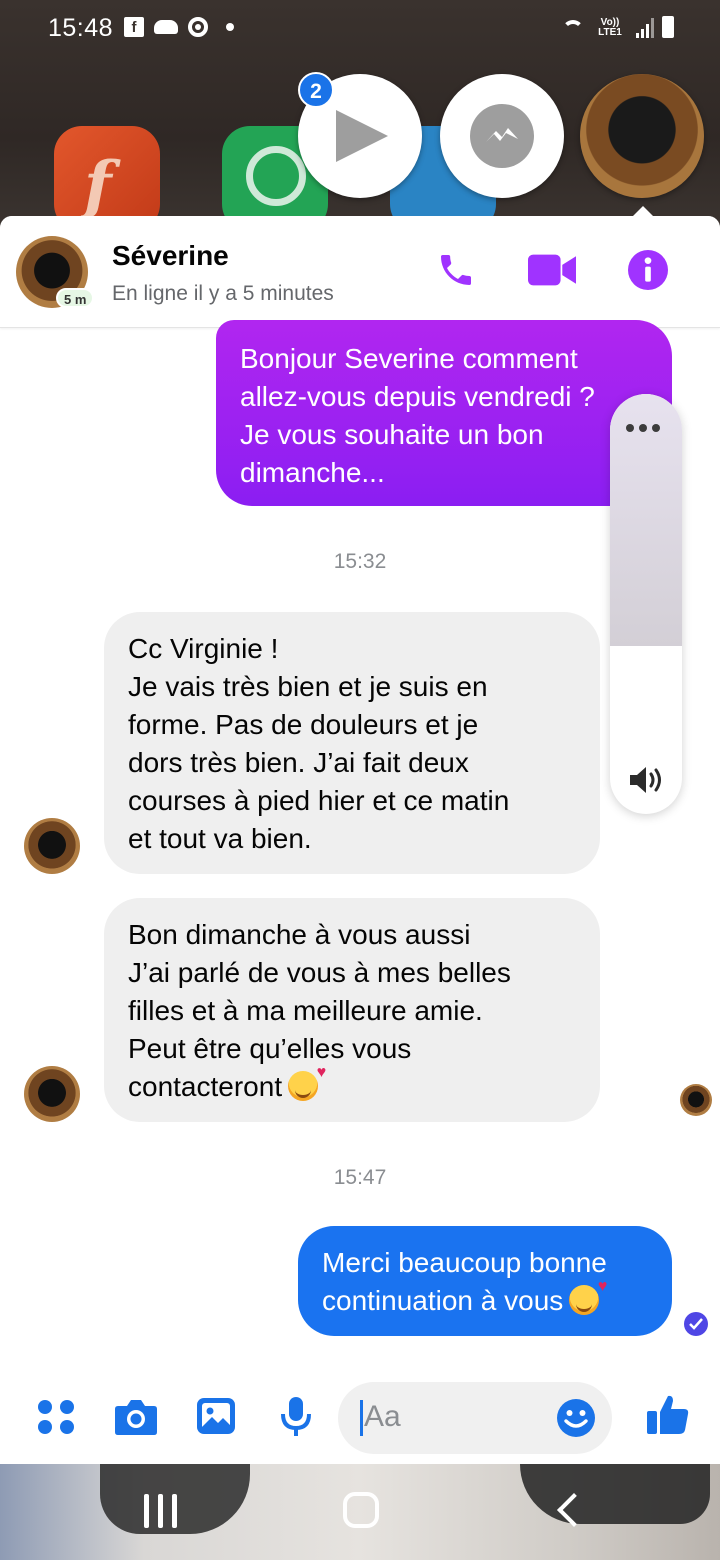  Describe the element at coordinates (319, 800) in the screenshot. I see `message-line: courses à pied hier et ce matin` at that location.